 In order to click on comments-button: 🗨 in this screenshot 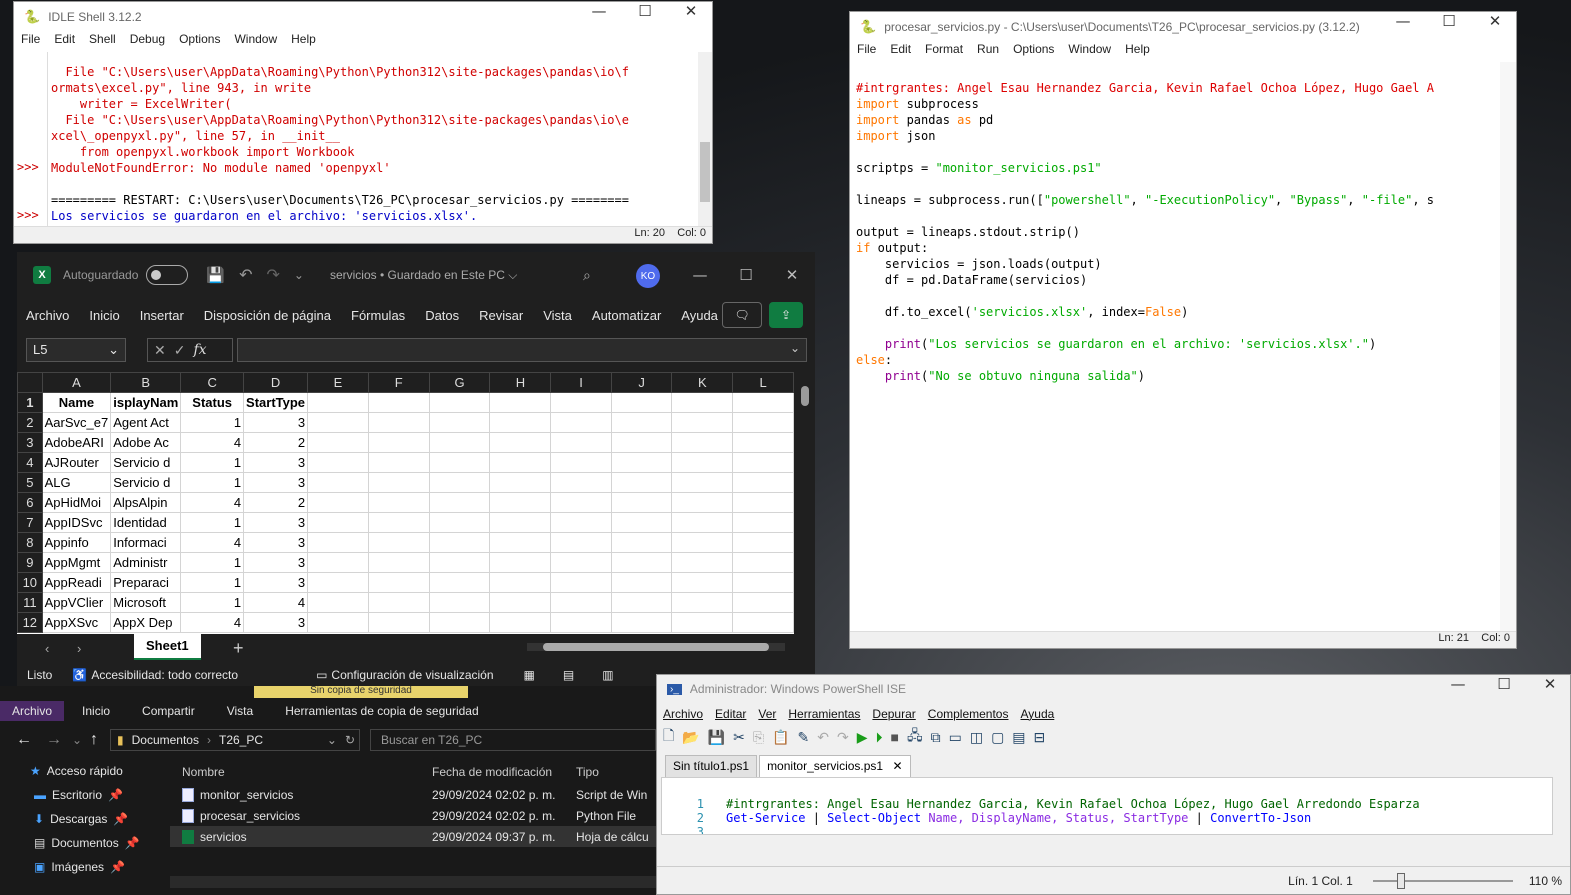, I will do `click(742, 315)`.